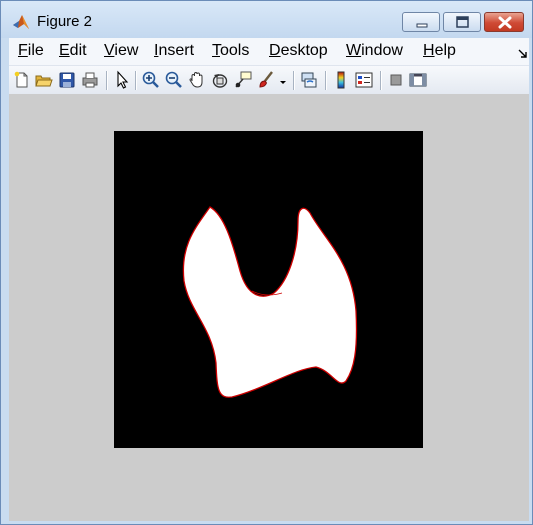 This screenshot has height=525, width=533. I want to click on zoom-in-icon, so click(151, 80).